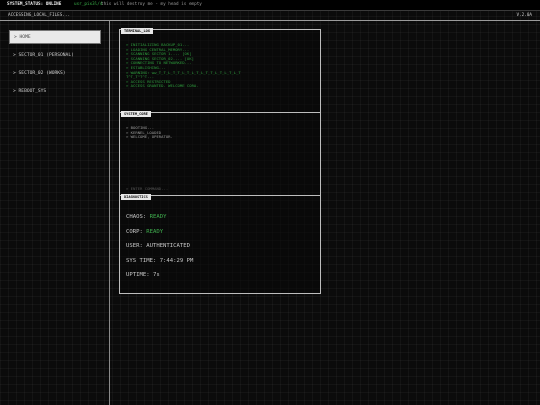 The height and width of the screenshot is (405, 540). What do you see at coordinates (158, 217) in the screenshot?
I see `diag-chaos-value: READY` at bounding box center [158, 217].